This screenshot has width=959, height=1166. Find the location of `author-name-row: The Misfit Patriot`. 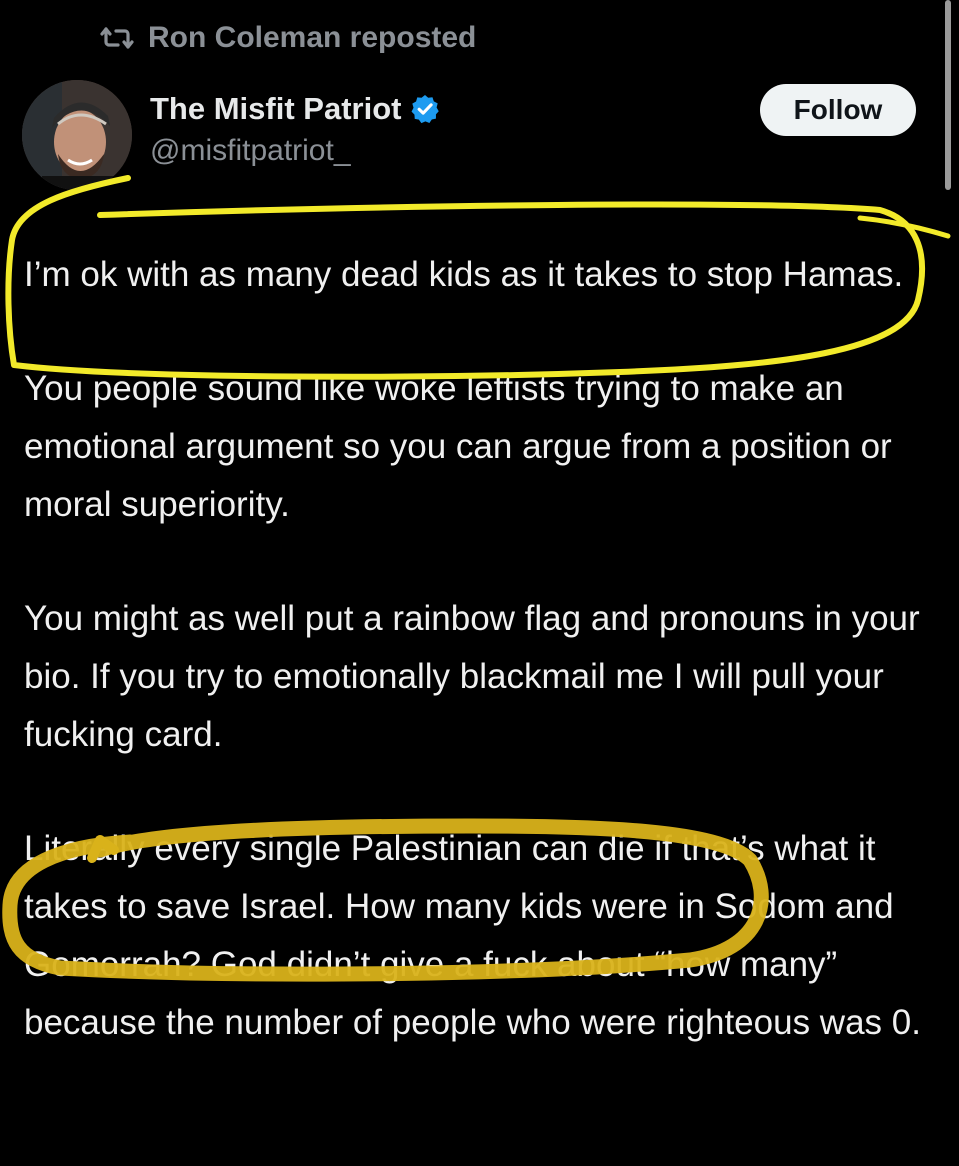

author-name-row: The Misfit Patriot is located at coordinates (295, 109).